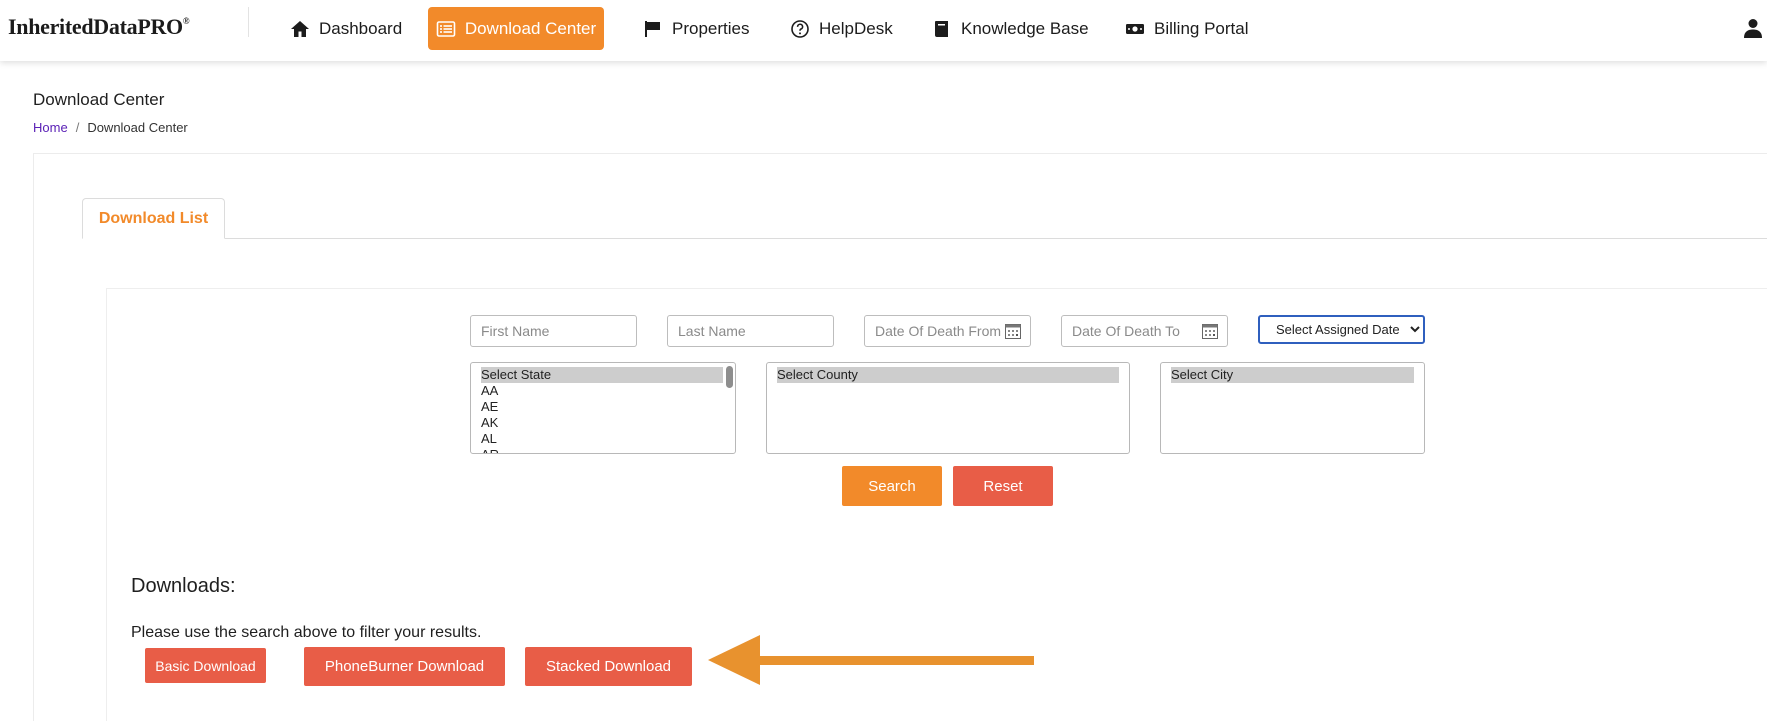 Image resolution: width=1767 pixels, height=721 pixels. What do you see at coordinates (892, 486) in the screenshot?
I see `search-button: Search` at bounding box center [892, 486].